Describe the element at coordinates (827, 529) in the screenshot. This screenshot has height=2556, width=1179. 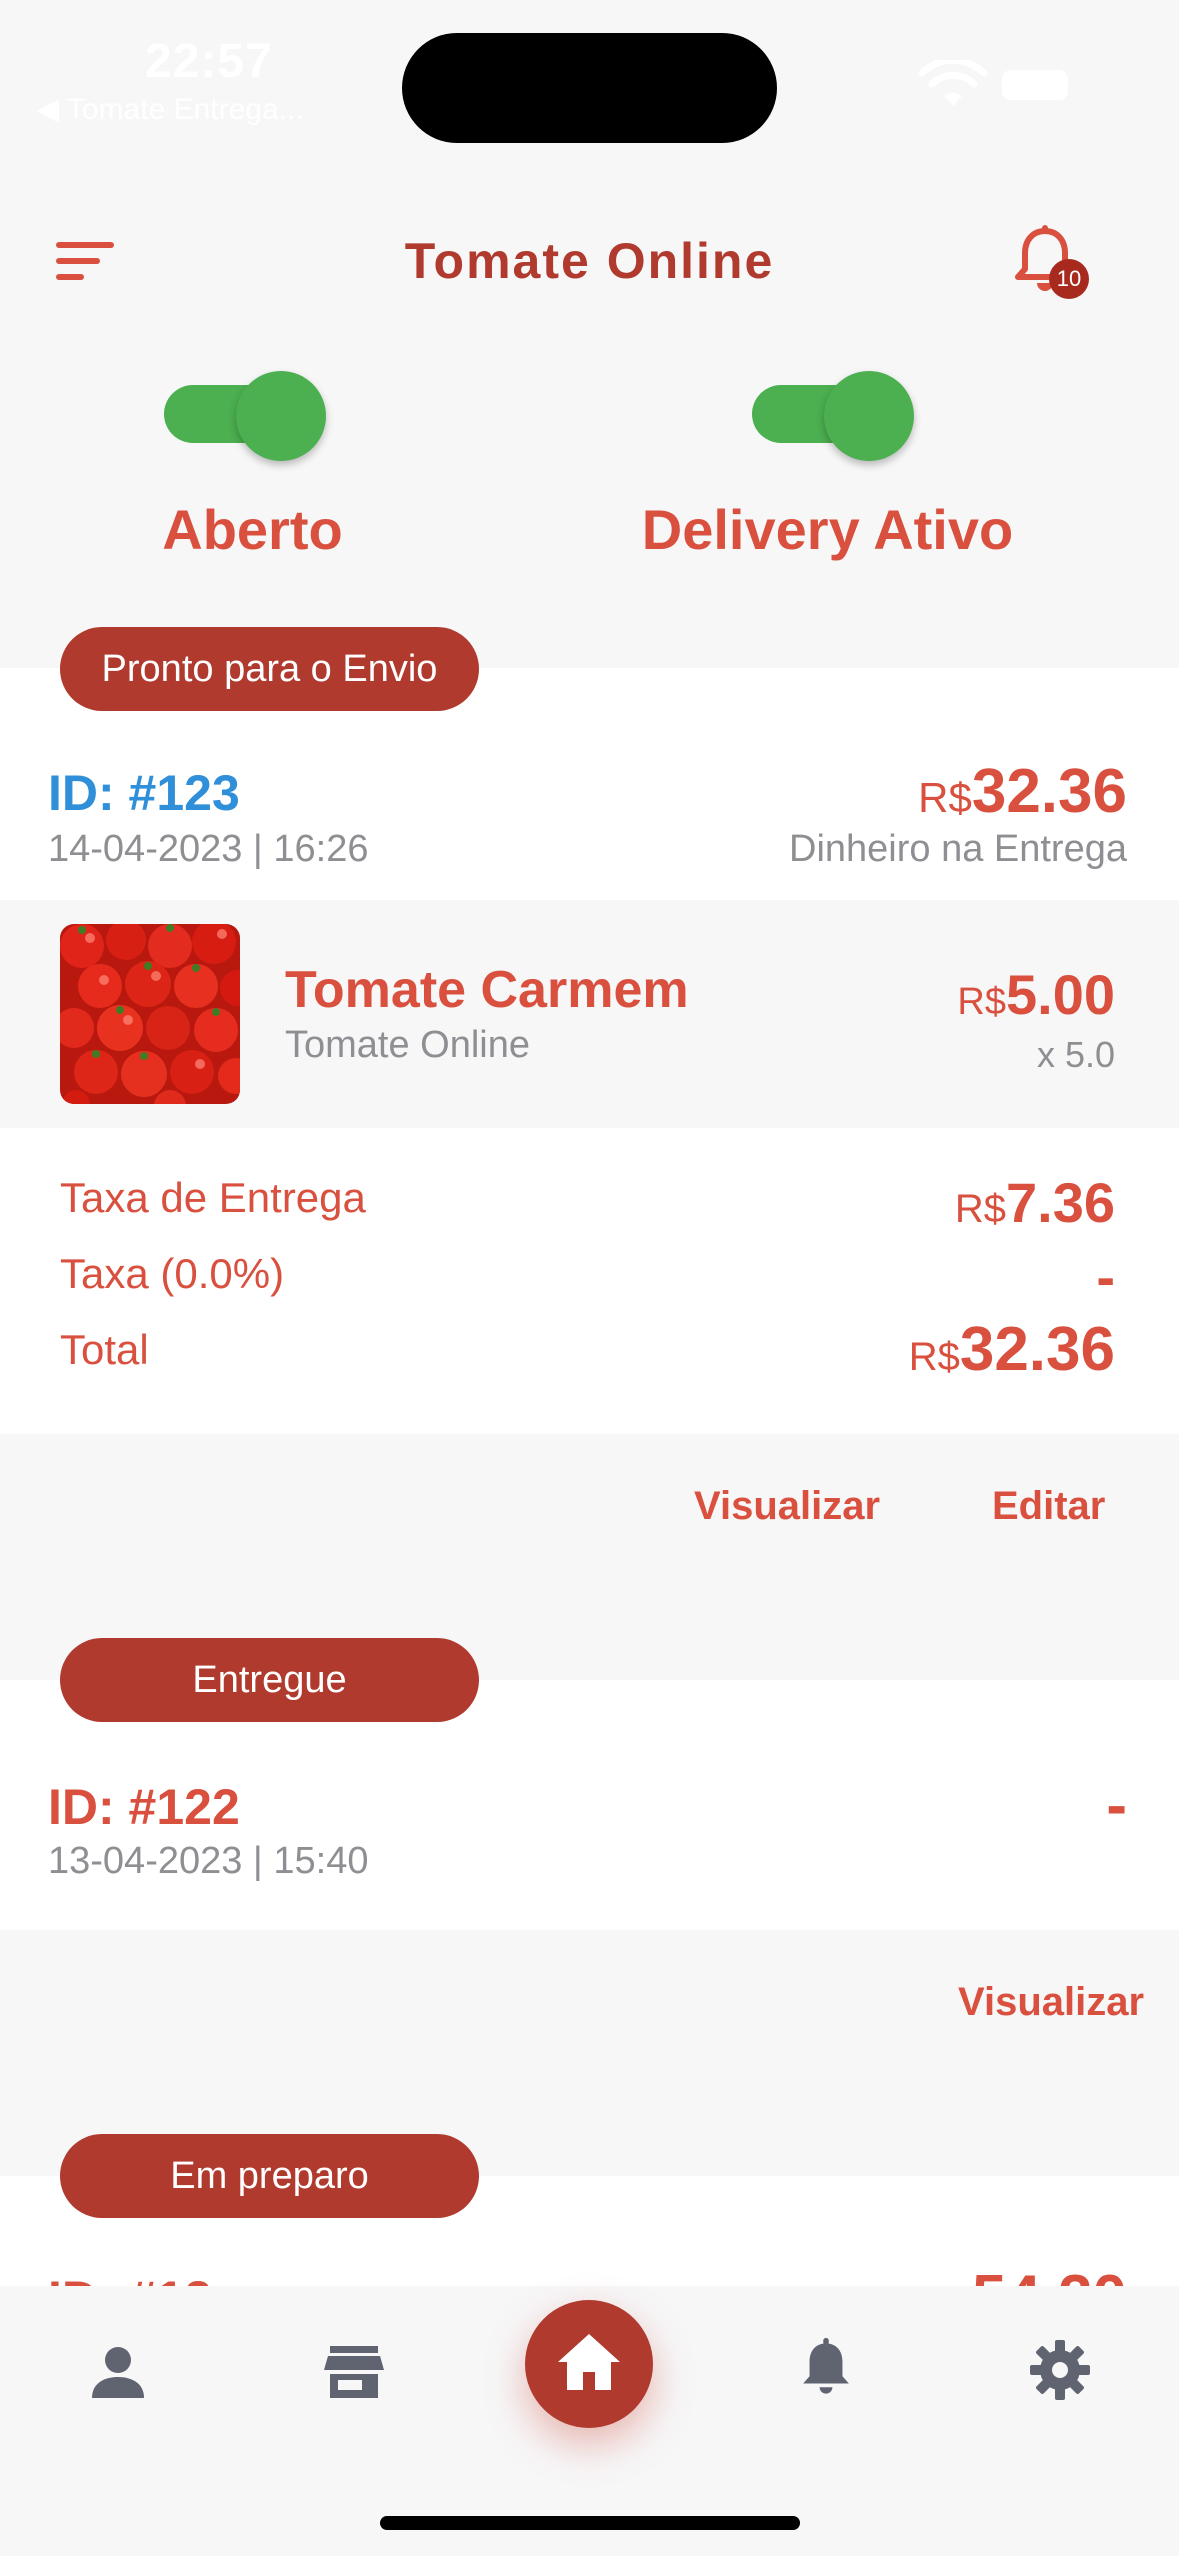
I see `delivery-toggle-label: Delivery Ativo` at that location.